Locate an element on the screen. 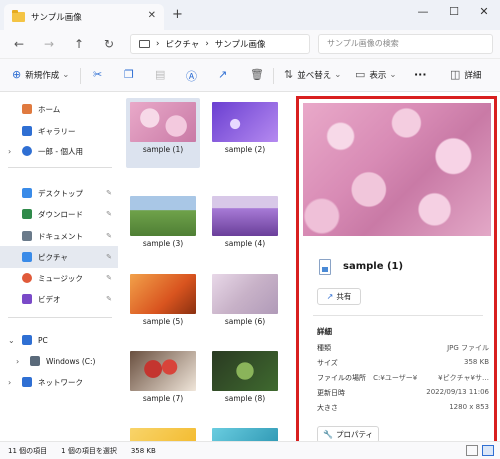 The image size is (500, 459). file-item: sample (6) is located at coordinates (245, 300).